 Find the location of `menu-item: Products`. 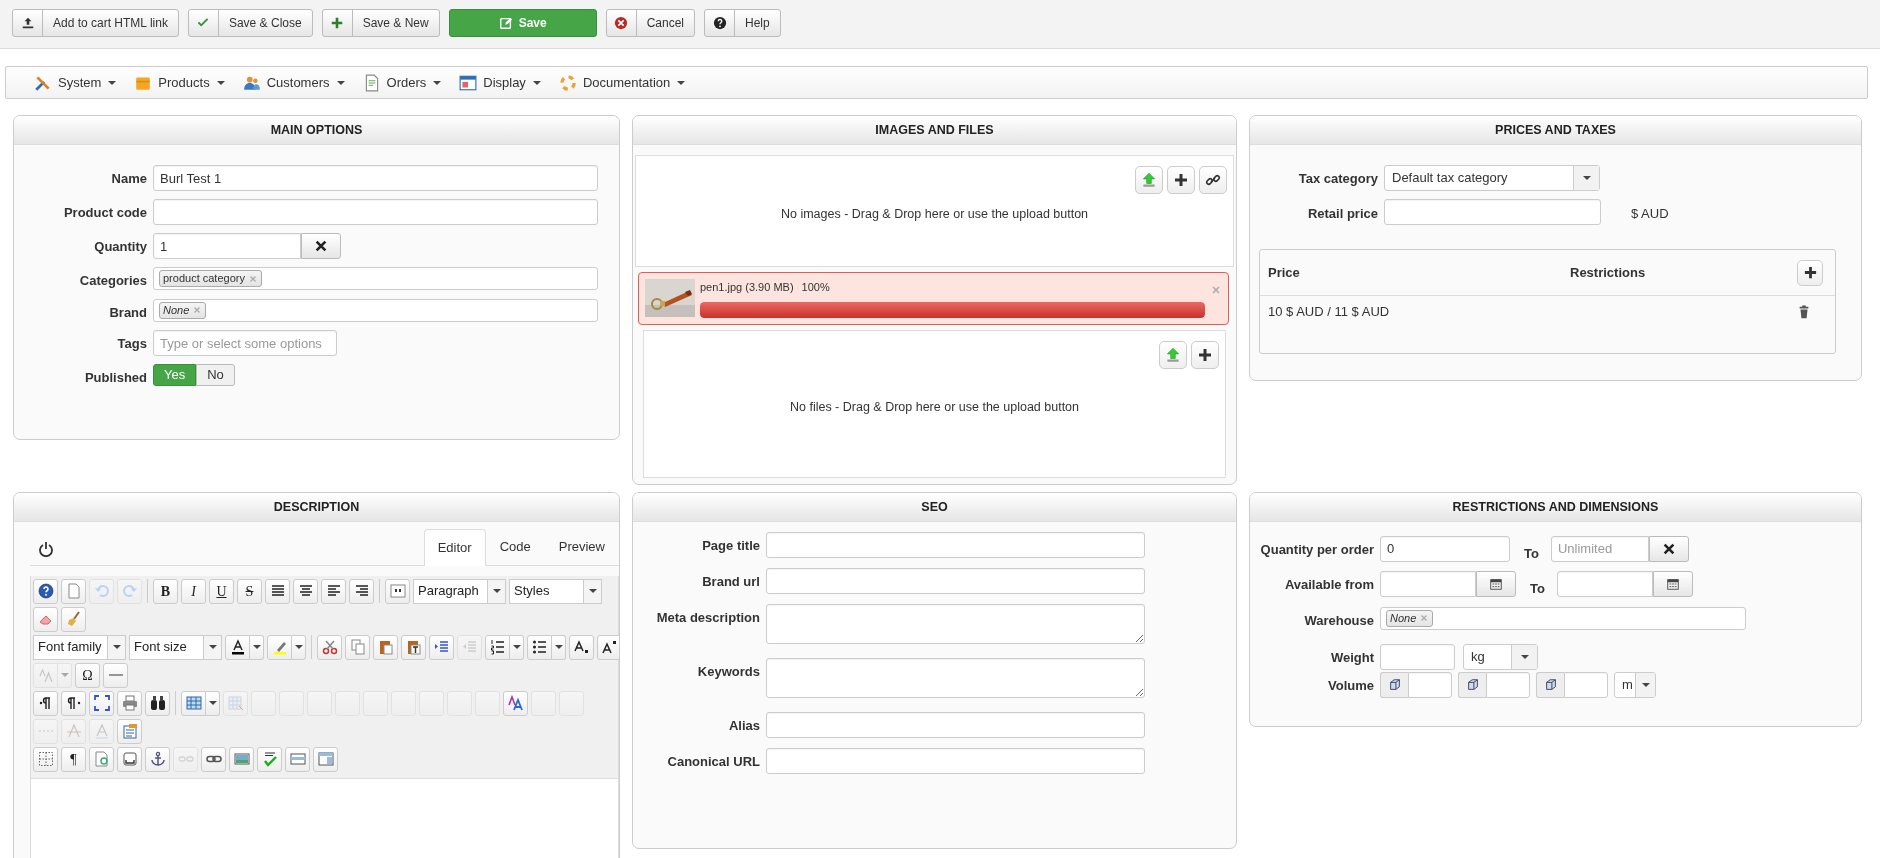

menu-item: Products is located at coordinates (179, 82).